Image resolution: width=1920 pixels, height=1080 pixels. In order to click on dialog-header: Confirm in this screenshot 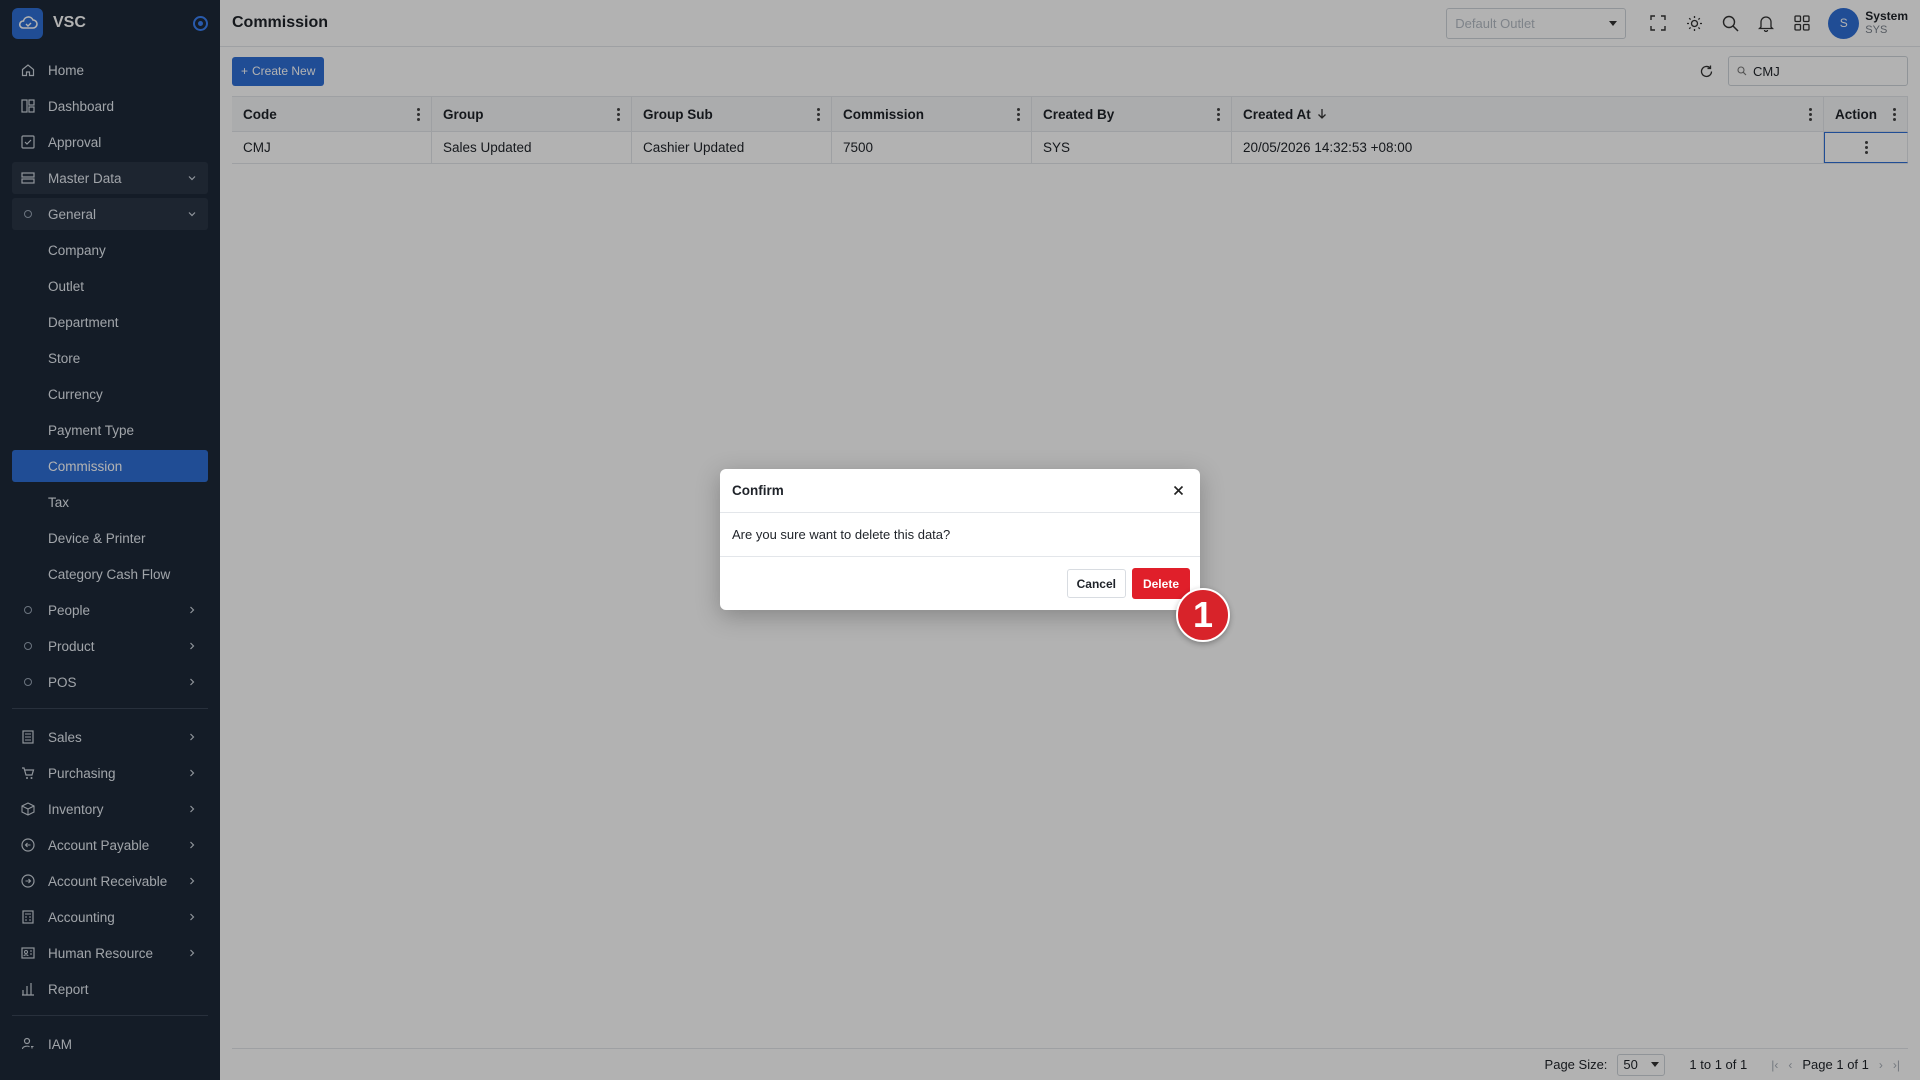, I will do `click(960, 491)`.